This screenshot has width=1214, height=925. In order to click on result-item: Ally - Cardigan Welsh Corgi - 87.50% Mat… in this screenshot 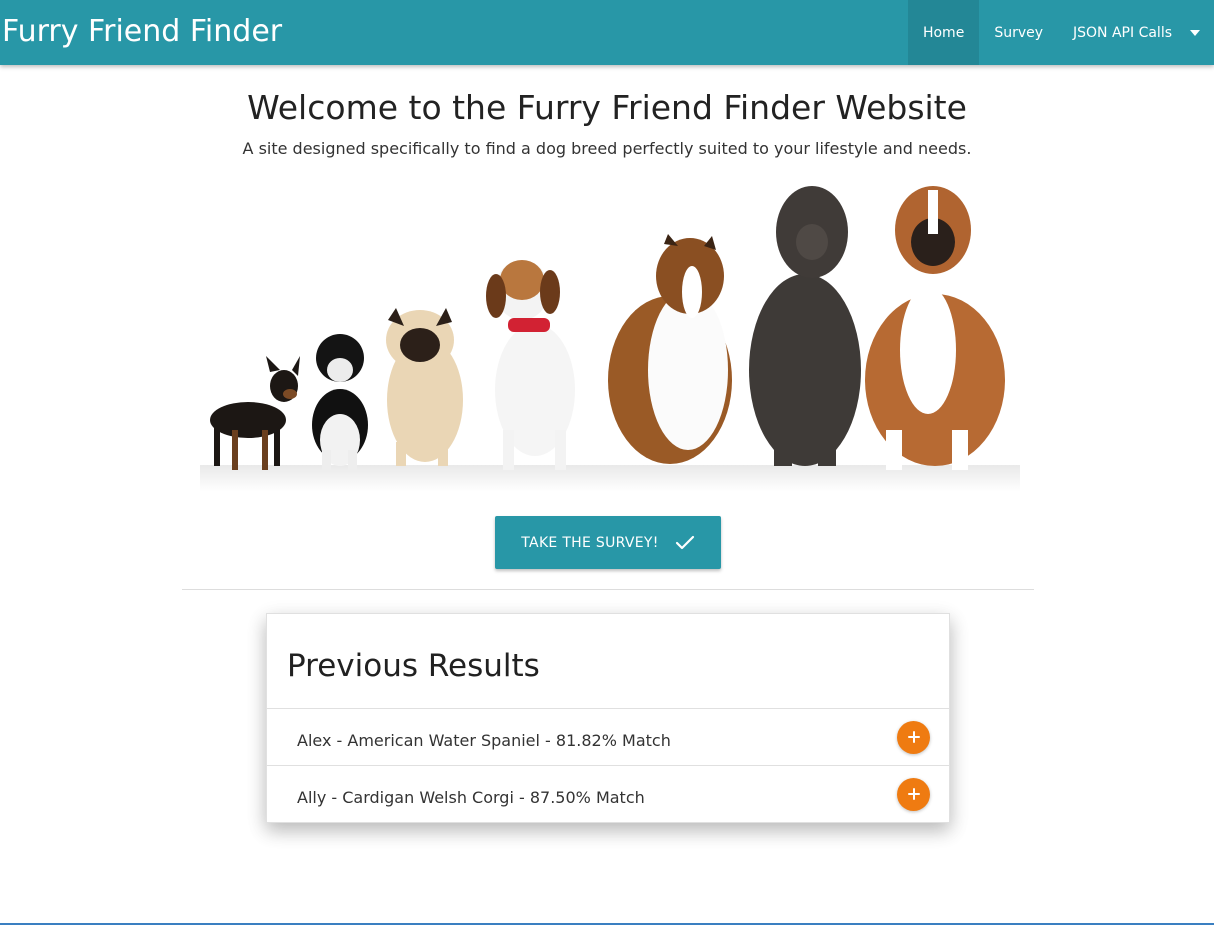, I will do `click(608, 793)`.